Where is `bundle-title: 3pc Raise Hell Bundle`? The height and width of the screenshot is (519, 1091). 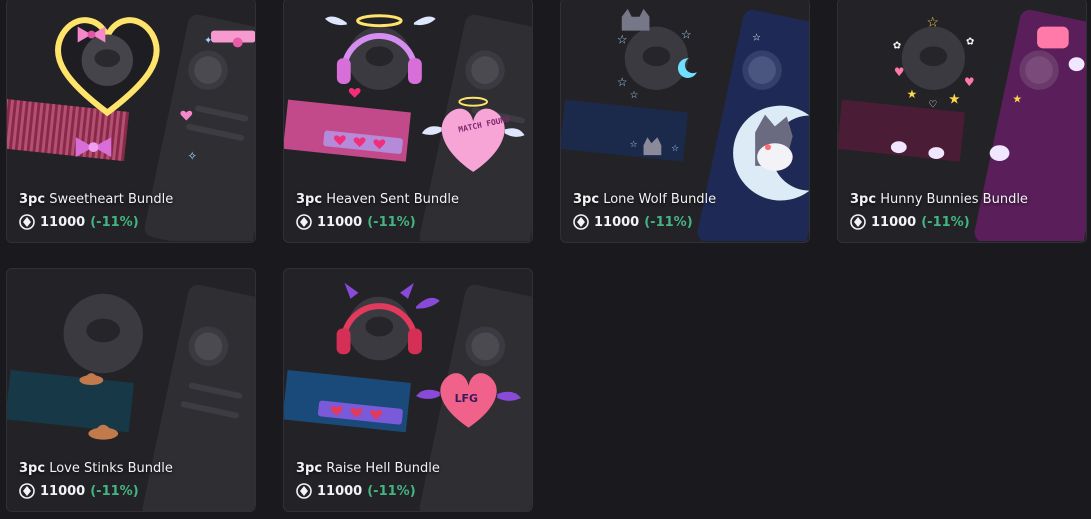
bundle-title: 3pc Raise Hell Bundle is located at coordinates (368, 468).